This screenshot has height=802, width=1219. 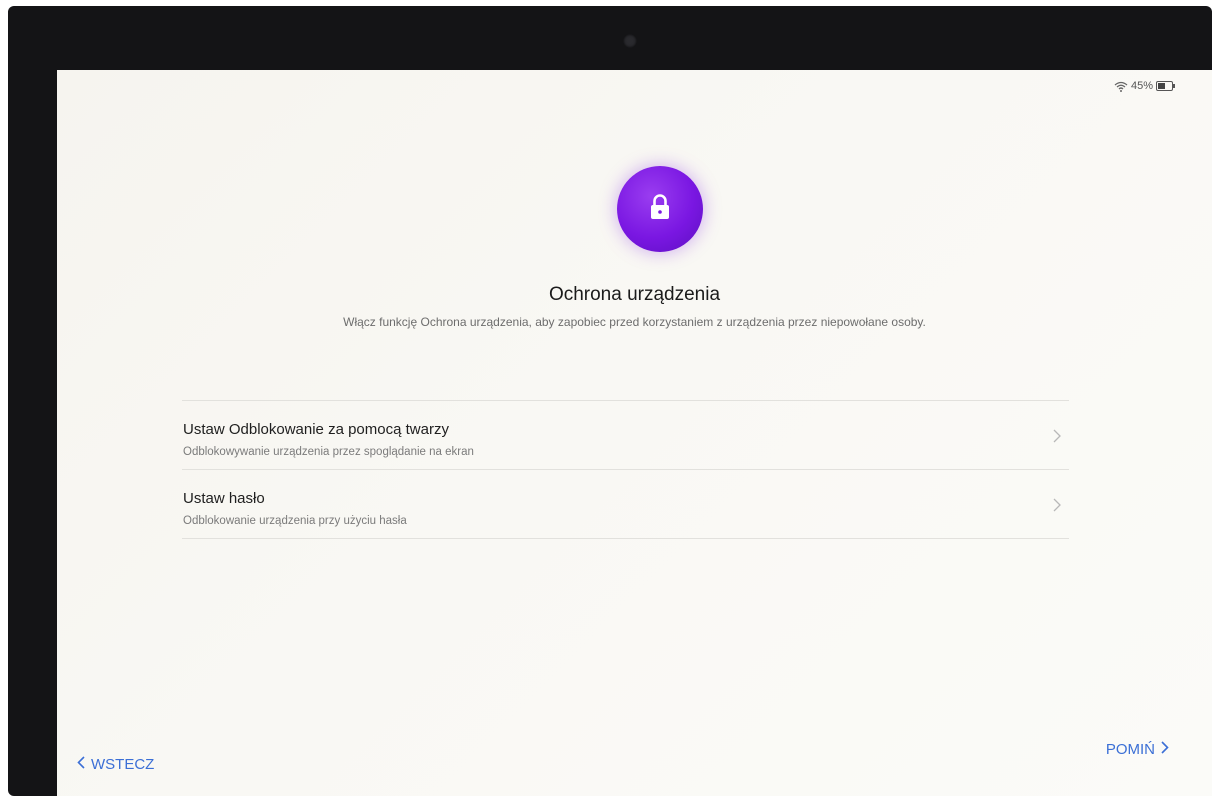 What do you see at coordinates (1130, 749) in the screenshot?
I see `skip-button-label: POMIŃ` at bounding box center [1130, 749].